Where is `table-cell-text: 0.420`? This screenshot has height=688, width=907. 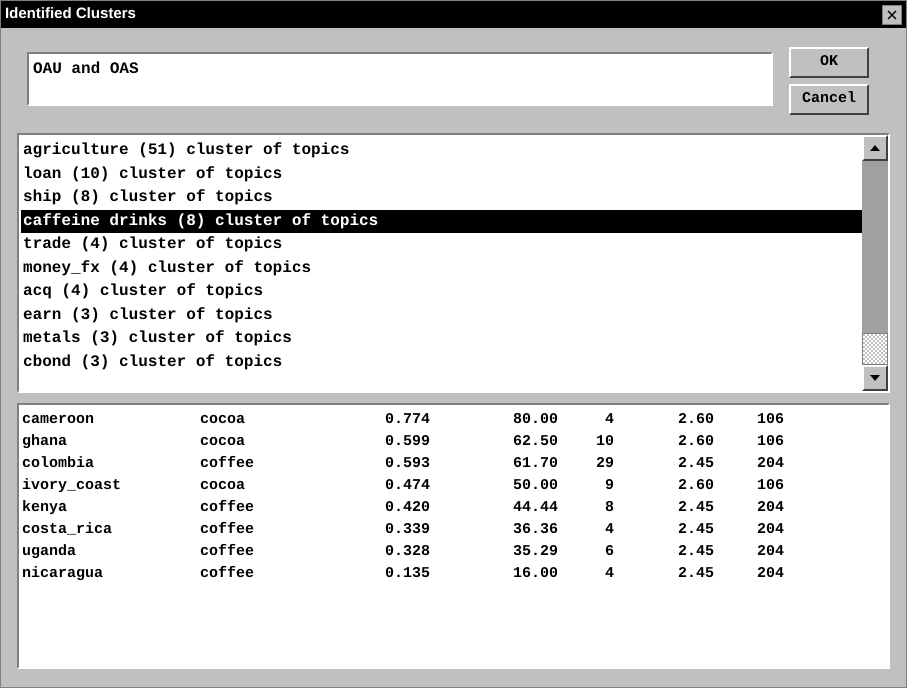
table-cell-text: 0.420 is located at coordinates (407, 508).